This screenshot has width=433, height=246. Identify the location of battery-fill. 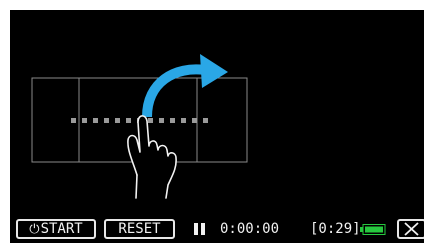
(374, 229).